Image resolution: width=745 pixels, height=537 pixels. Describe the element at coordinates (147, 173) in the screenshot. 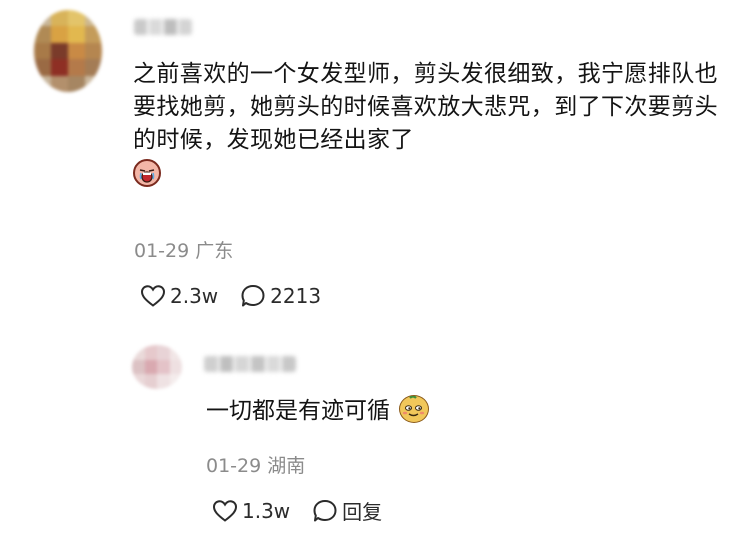

I see `crying-face-icon` at that location.